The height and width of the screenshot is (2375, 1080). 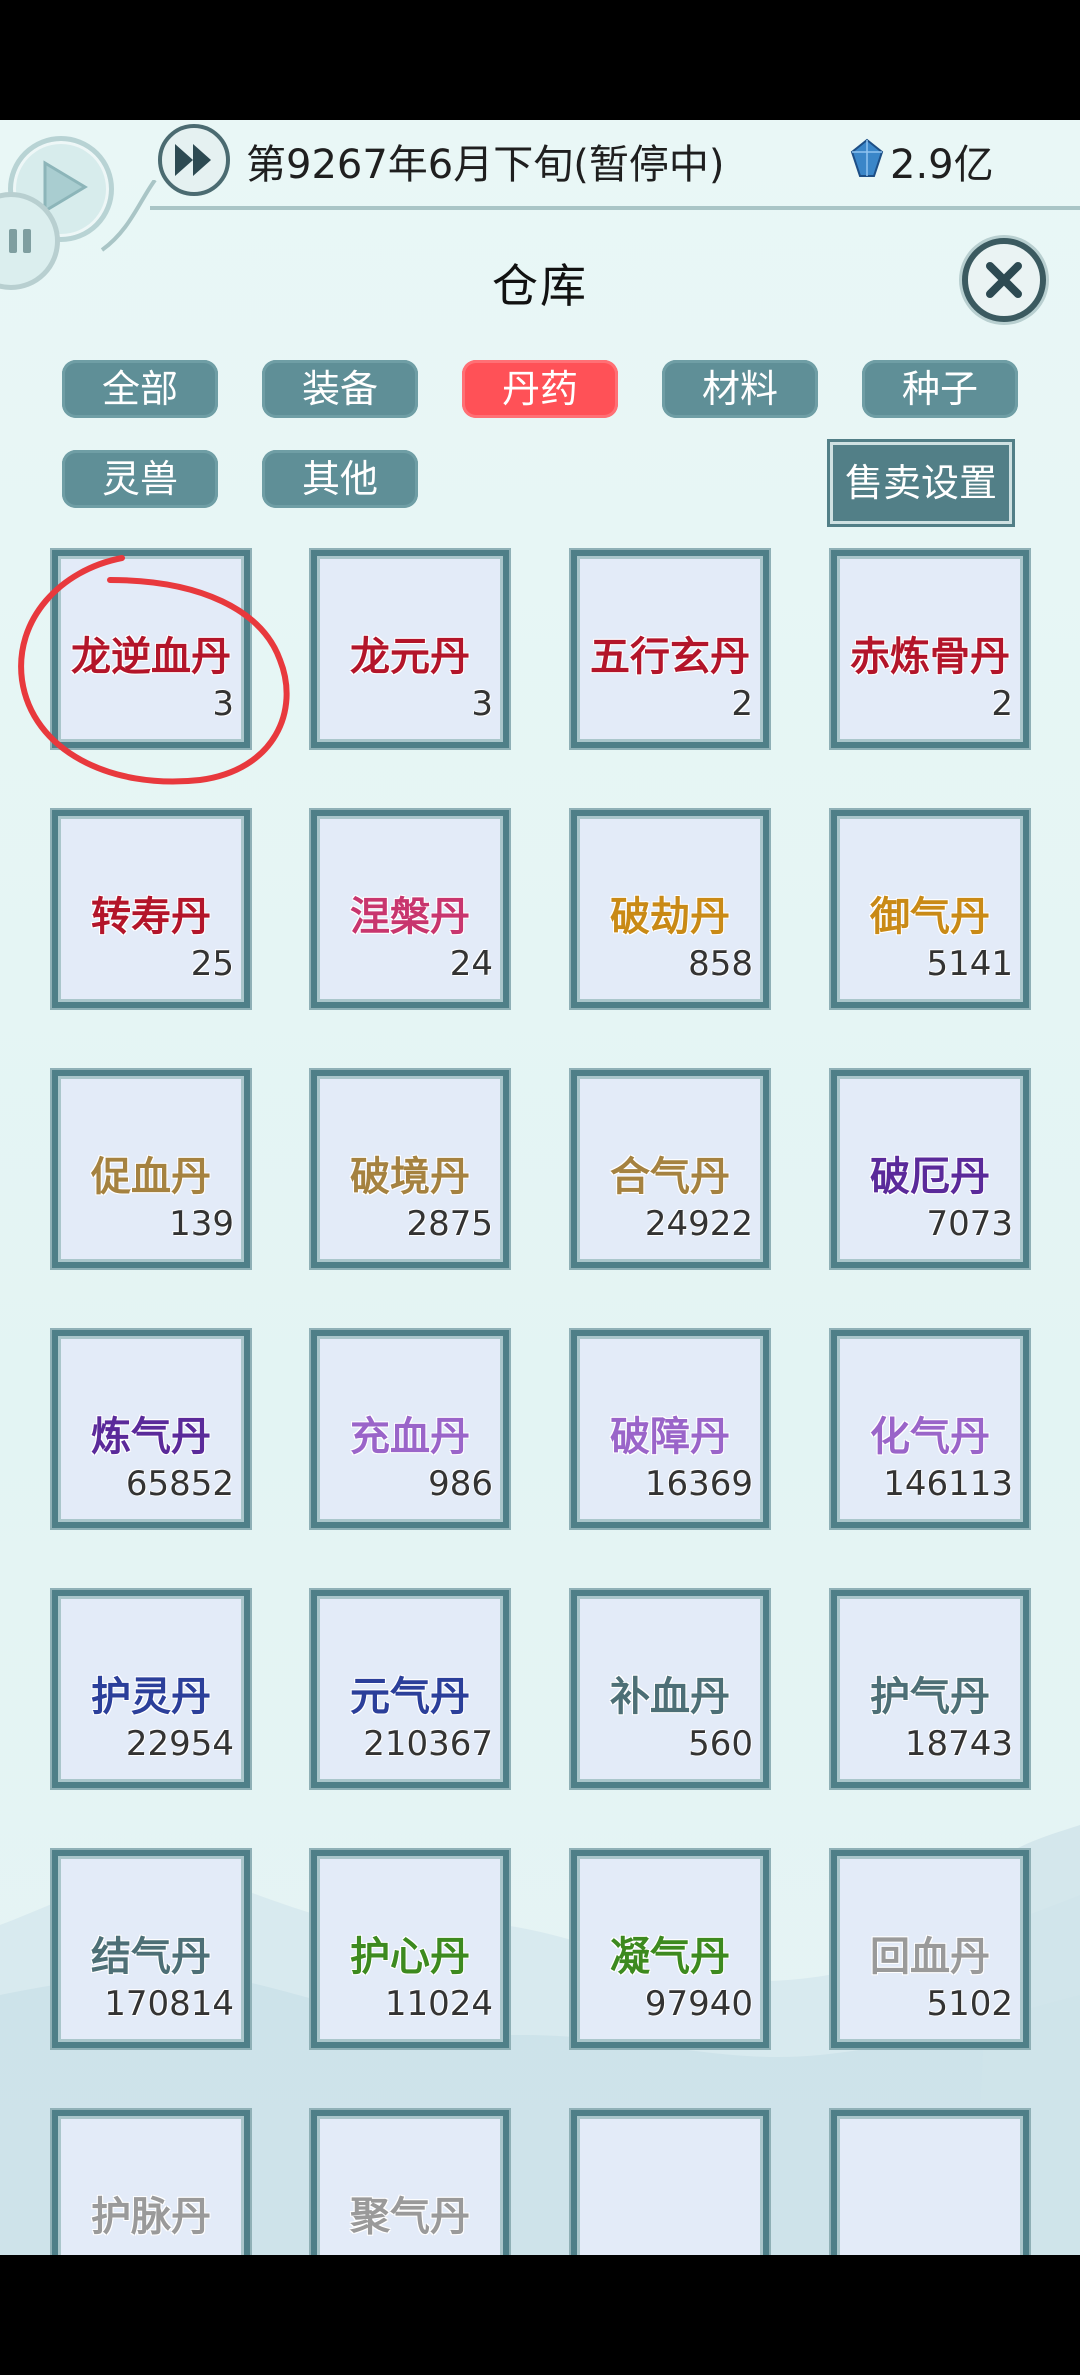 What do you see at coordinates (670, 1957) in the screenshot?
I see `item-name: 凝气丹` at bounding box center [670, 1957].